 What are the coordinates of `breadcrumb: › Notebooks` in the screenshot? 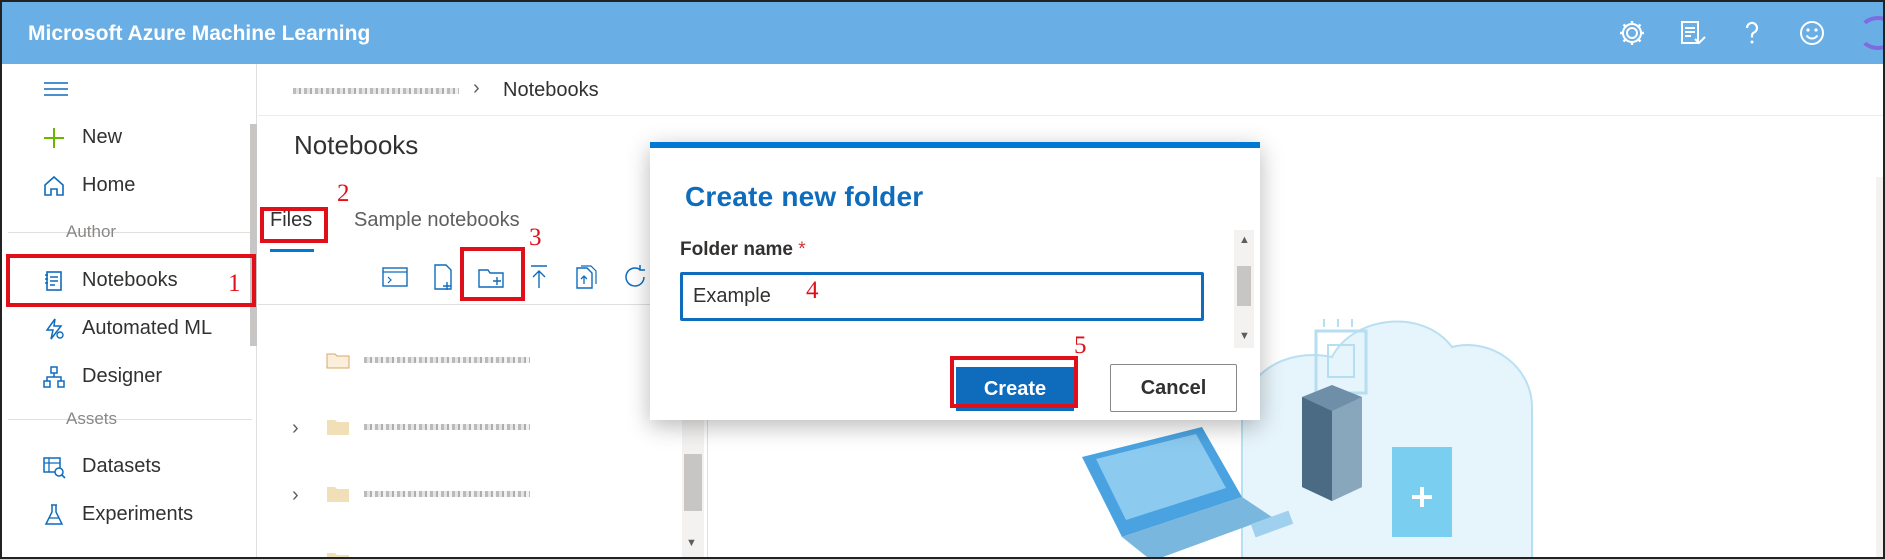 It's located at (1070, 90).